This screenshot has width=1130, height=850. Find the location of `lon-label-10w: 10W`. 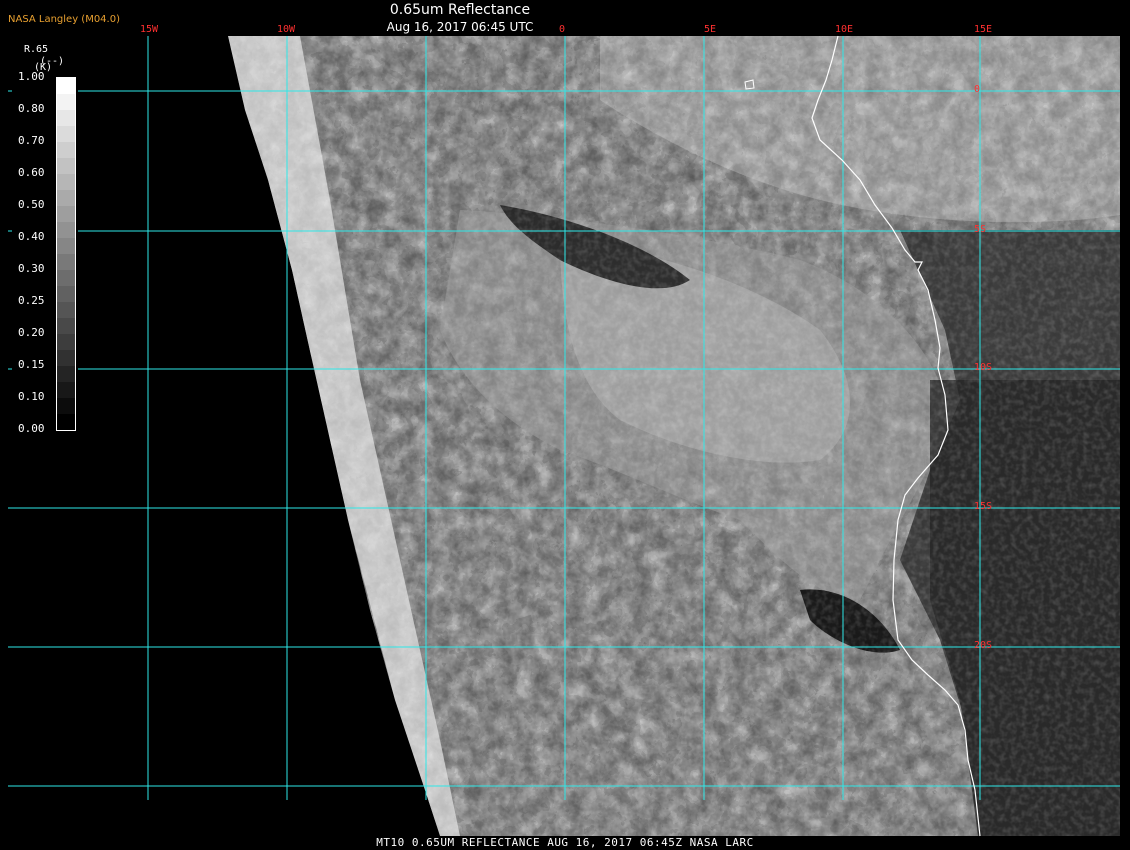

lon-label-10w: 10W is located at coordinates (286, 29).